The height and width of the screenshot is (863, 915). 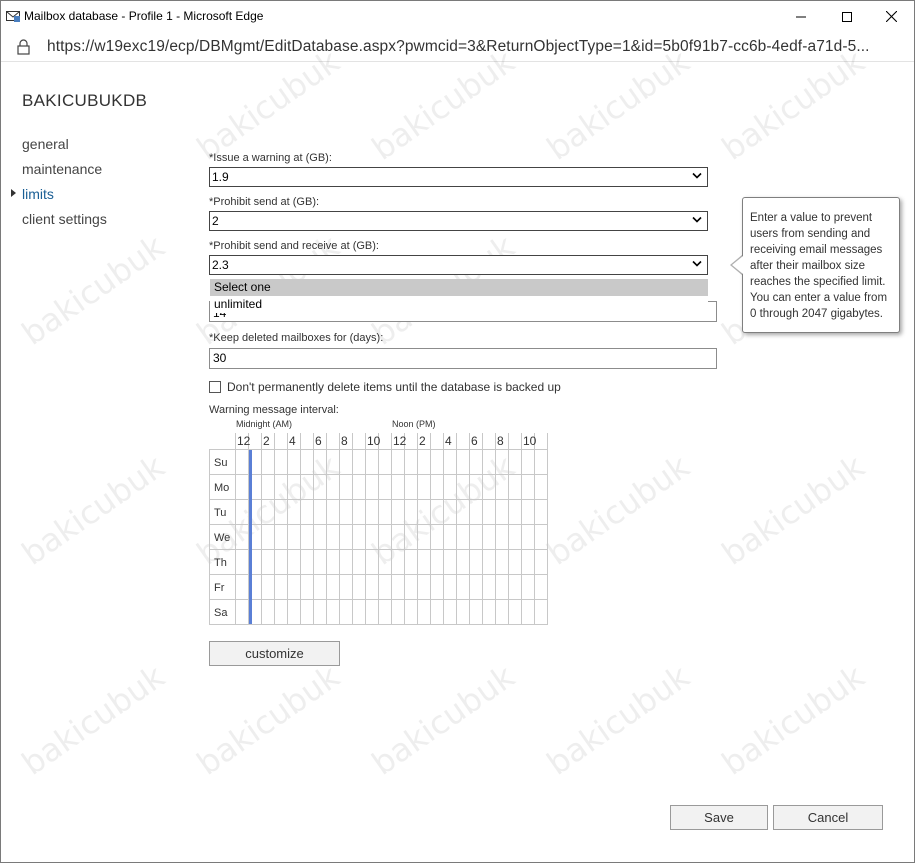 What do you see at coordinates (13, 16) in the screenshot?
I see `mailbox-app-icon` at bounding box center [13, 16].